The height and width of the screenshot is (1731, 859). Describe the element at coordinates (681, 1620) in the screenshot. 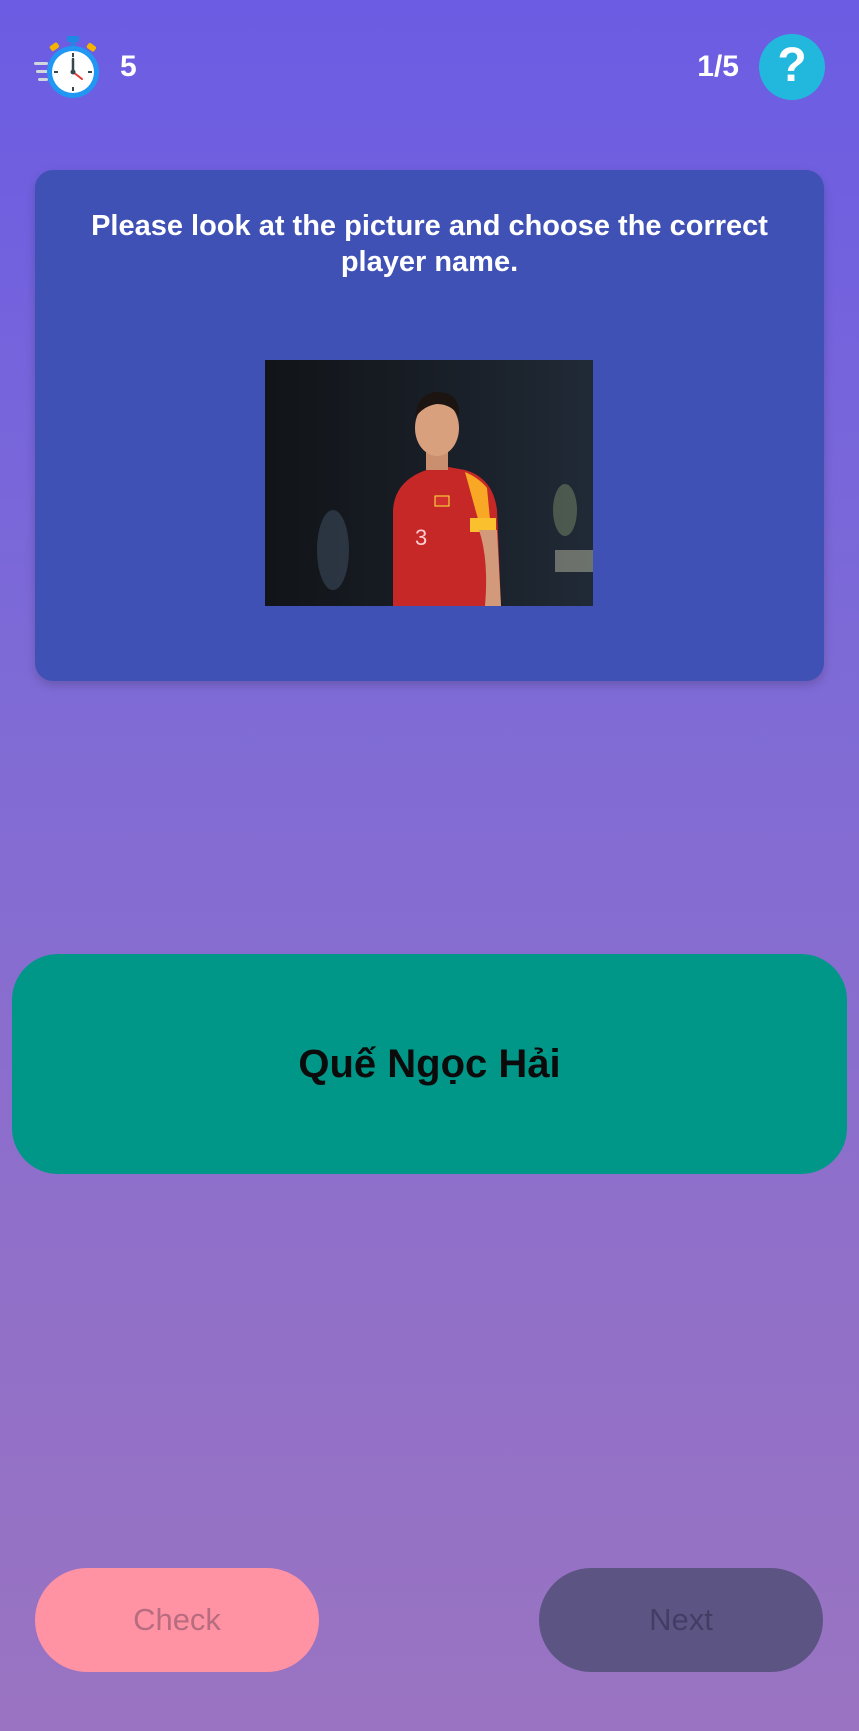

I see `next-button: Next` at that location.